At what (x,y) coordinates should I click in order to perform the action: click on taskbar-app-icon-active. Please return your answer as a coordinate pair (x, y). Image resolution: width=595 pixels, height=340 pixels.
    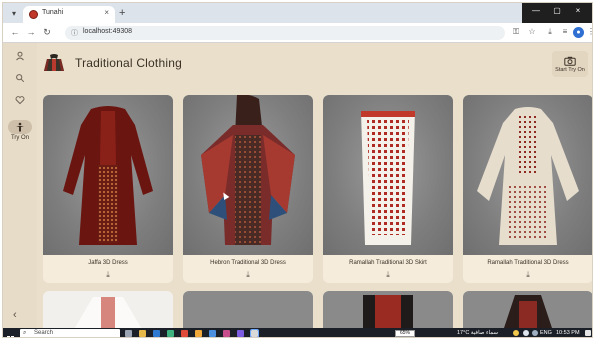
    Looking at the image, I should click on (254, 333).